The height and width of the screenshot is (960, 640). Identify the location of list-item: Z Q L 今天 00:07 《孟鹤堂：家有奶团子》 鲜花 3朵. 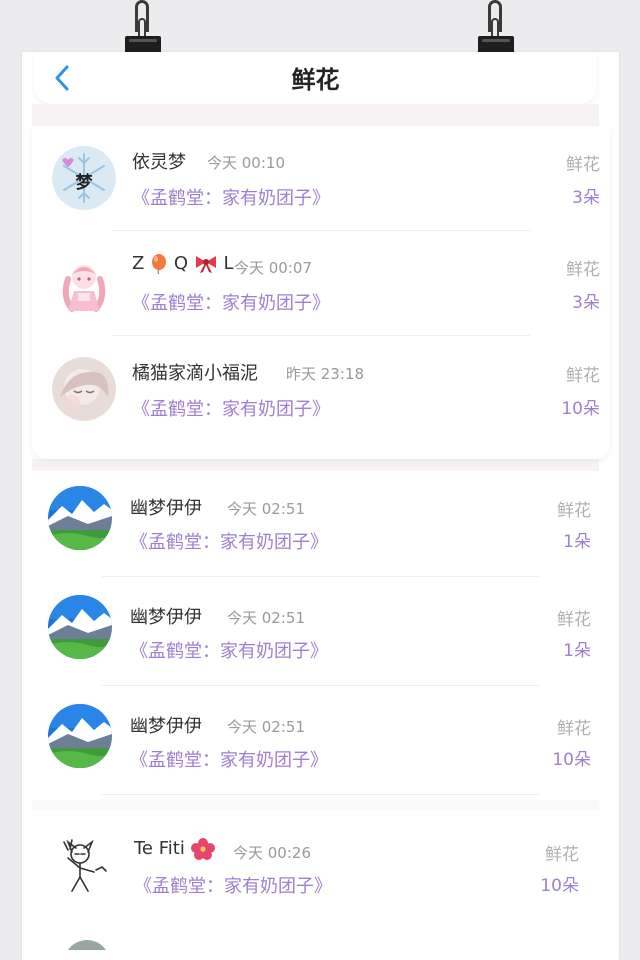
(321, 283).